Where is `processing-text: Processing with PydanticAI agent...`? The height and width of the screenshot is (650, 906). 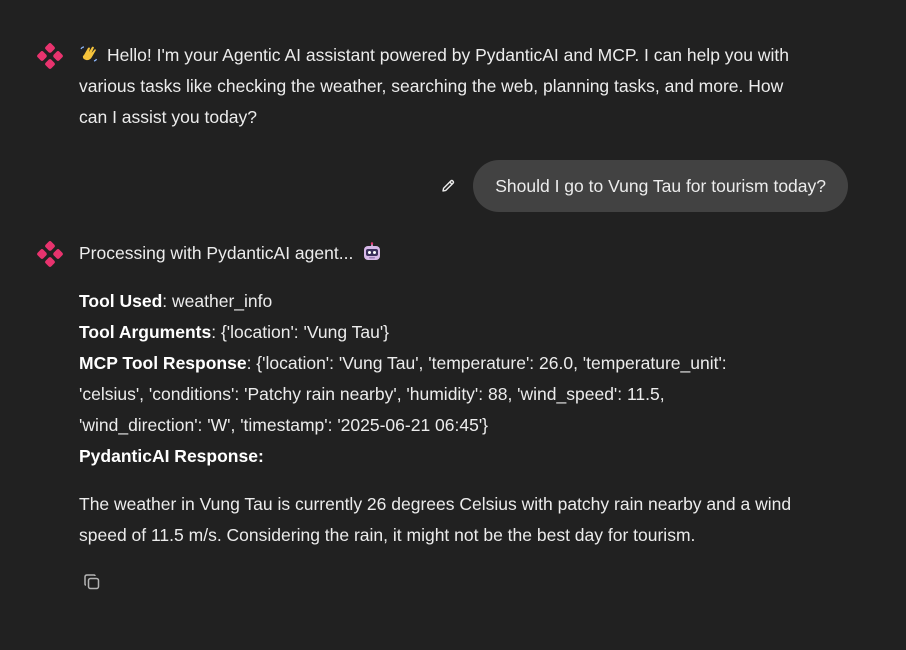
processing-text: Processing with PydanticAI agent... is located at coordinates (216, 253).